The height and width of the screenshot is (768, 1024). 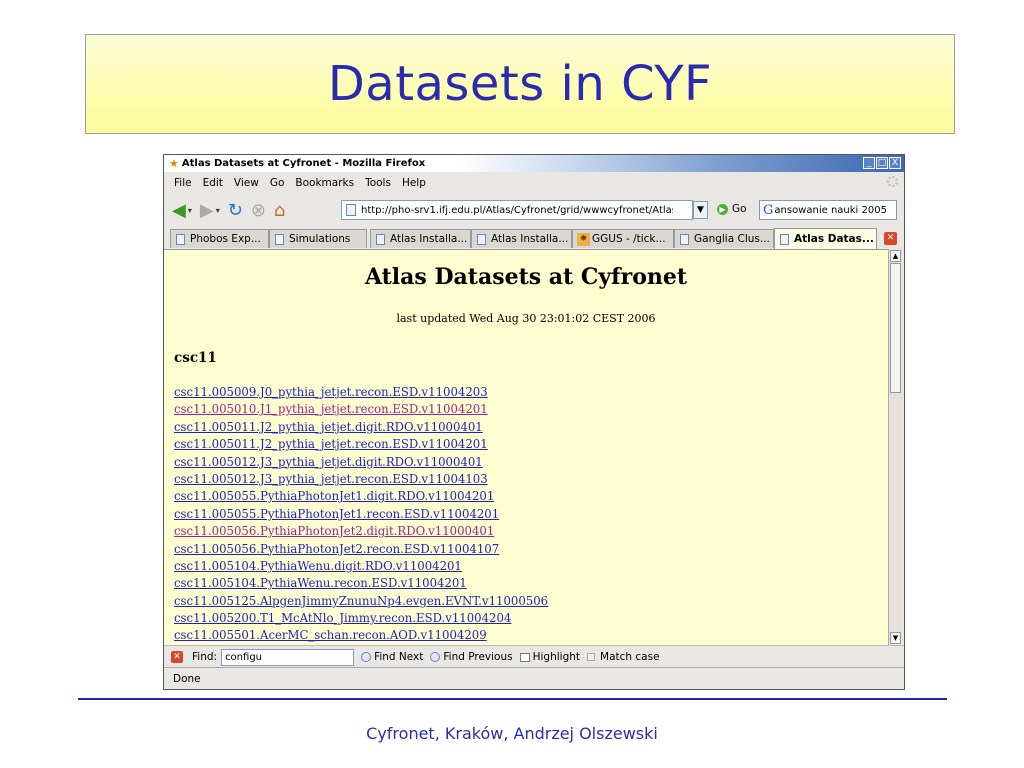 What do you see at coordinates (556, 657) in the screenshot?
I see `highlight-label: Highlight` at bounding box center [556, 657].